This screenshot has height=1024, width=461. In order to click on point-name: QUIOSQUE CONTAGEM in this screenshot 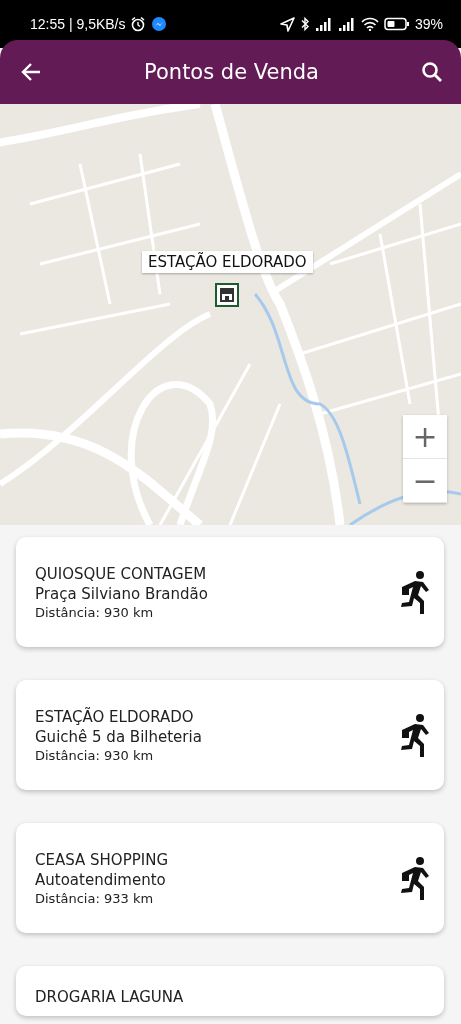, I will do `click(121, 573)`.